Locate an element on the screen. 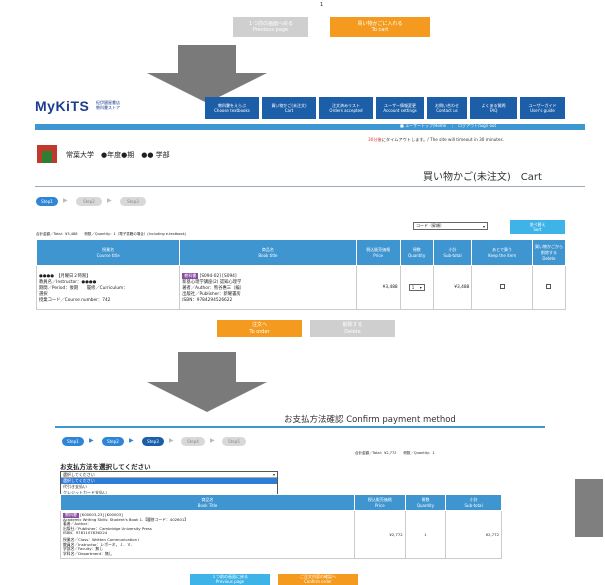  step-3: Step3 is located at coordinates (133, 201).